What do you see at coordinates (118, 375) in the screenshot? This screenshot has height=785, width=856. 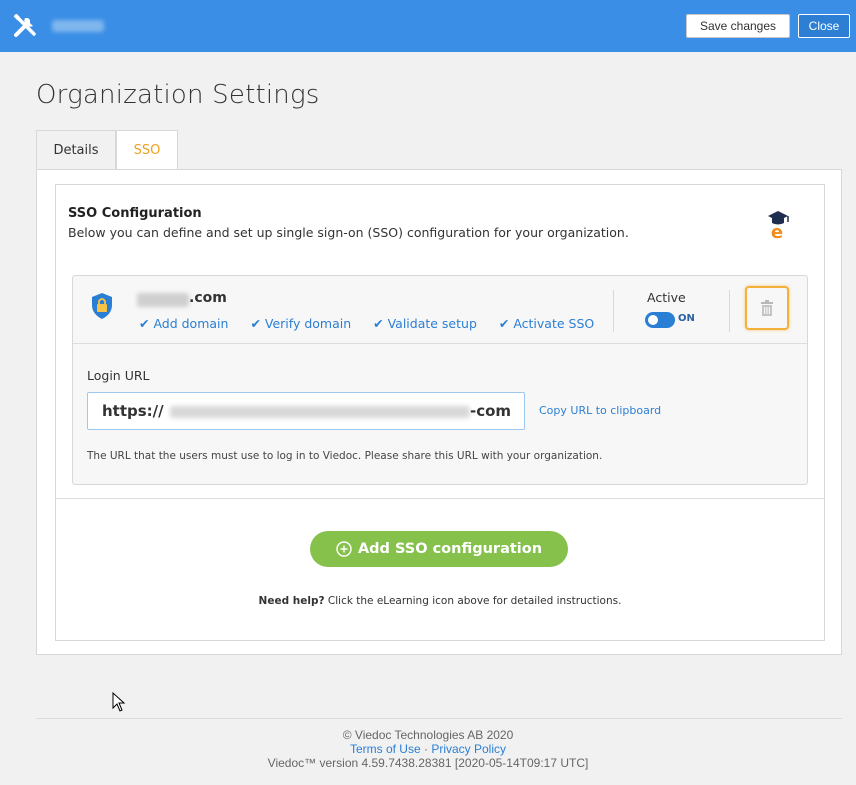 I see `login-url-label: Login URL` at bounding box center [118, 375].